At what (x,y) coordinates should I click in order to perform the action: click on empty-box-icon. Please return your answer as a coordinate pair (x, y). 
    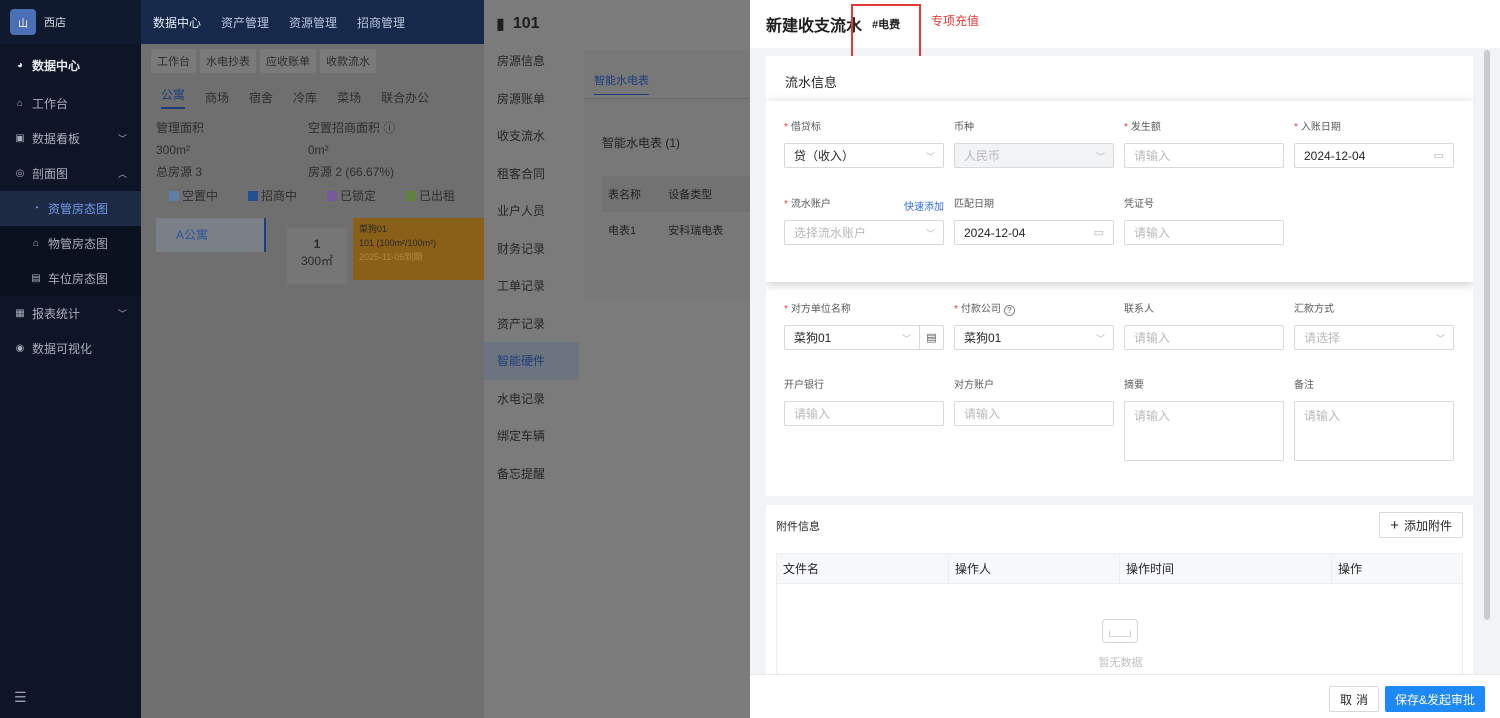
    Looking at the image, I should click on (1120, 631).